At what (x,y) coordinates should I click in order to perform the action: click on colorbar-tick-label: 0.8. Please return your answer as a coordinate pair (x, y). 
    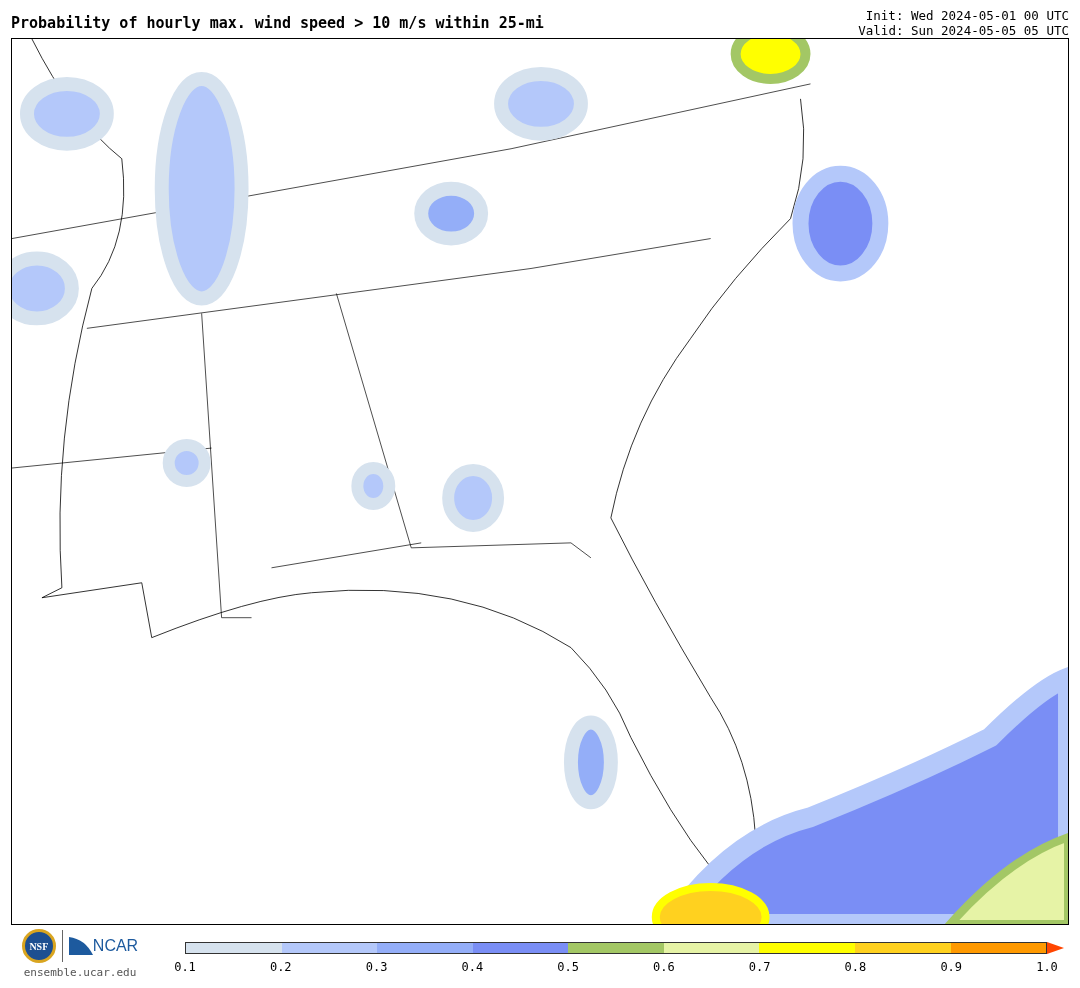
    Looking at the image, I should click on (855, 967).